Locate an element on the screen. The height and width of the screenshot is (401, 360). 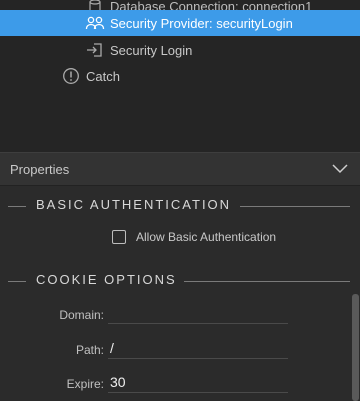
domain-input is located at coordinates (198, 313).